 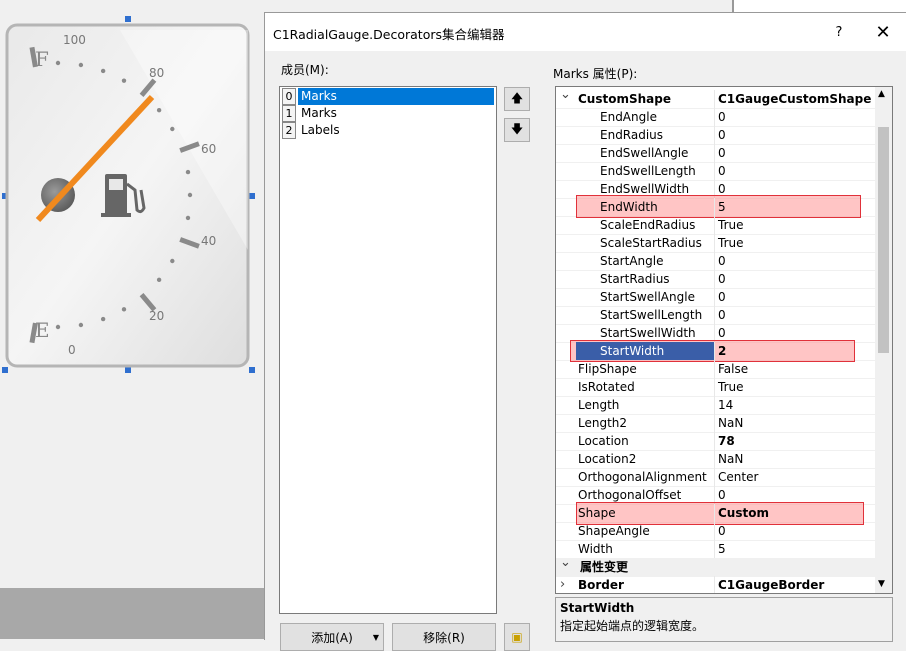 I want to click on dropdown-arrow-icon: ▼, so click(x=376, y=637).